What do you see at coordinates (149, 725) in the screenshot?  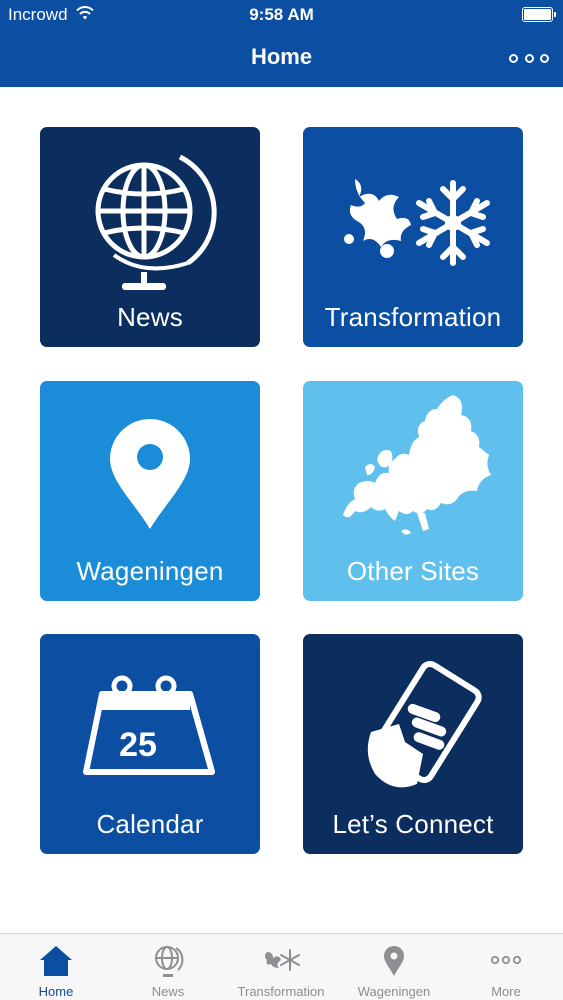 I see `calendar-icon: 25` at bounding box center [149, 725].